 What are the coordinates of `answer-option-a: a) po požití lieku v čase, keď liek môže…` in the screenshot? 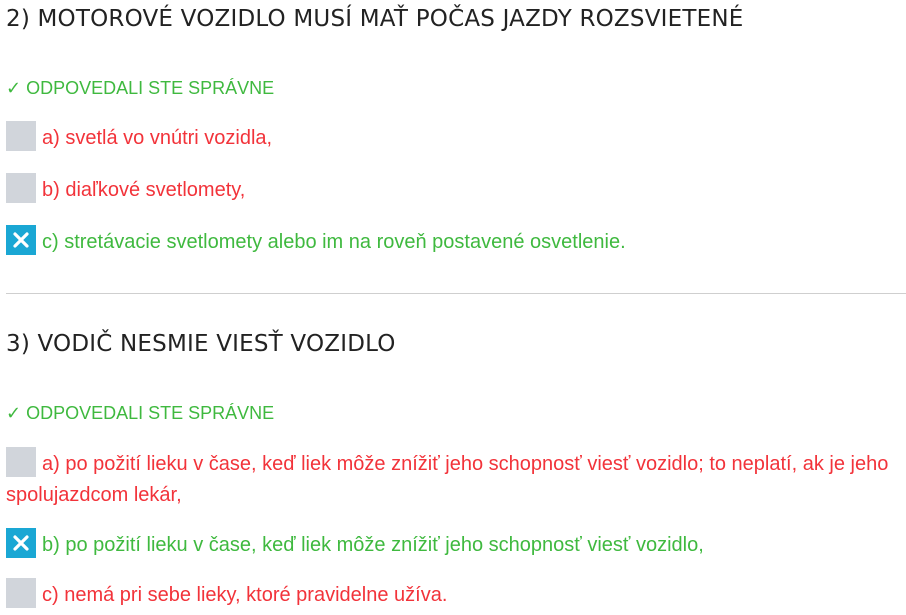 It's located at (453, 478).